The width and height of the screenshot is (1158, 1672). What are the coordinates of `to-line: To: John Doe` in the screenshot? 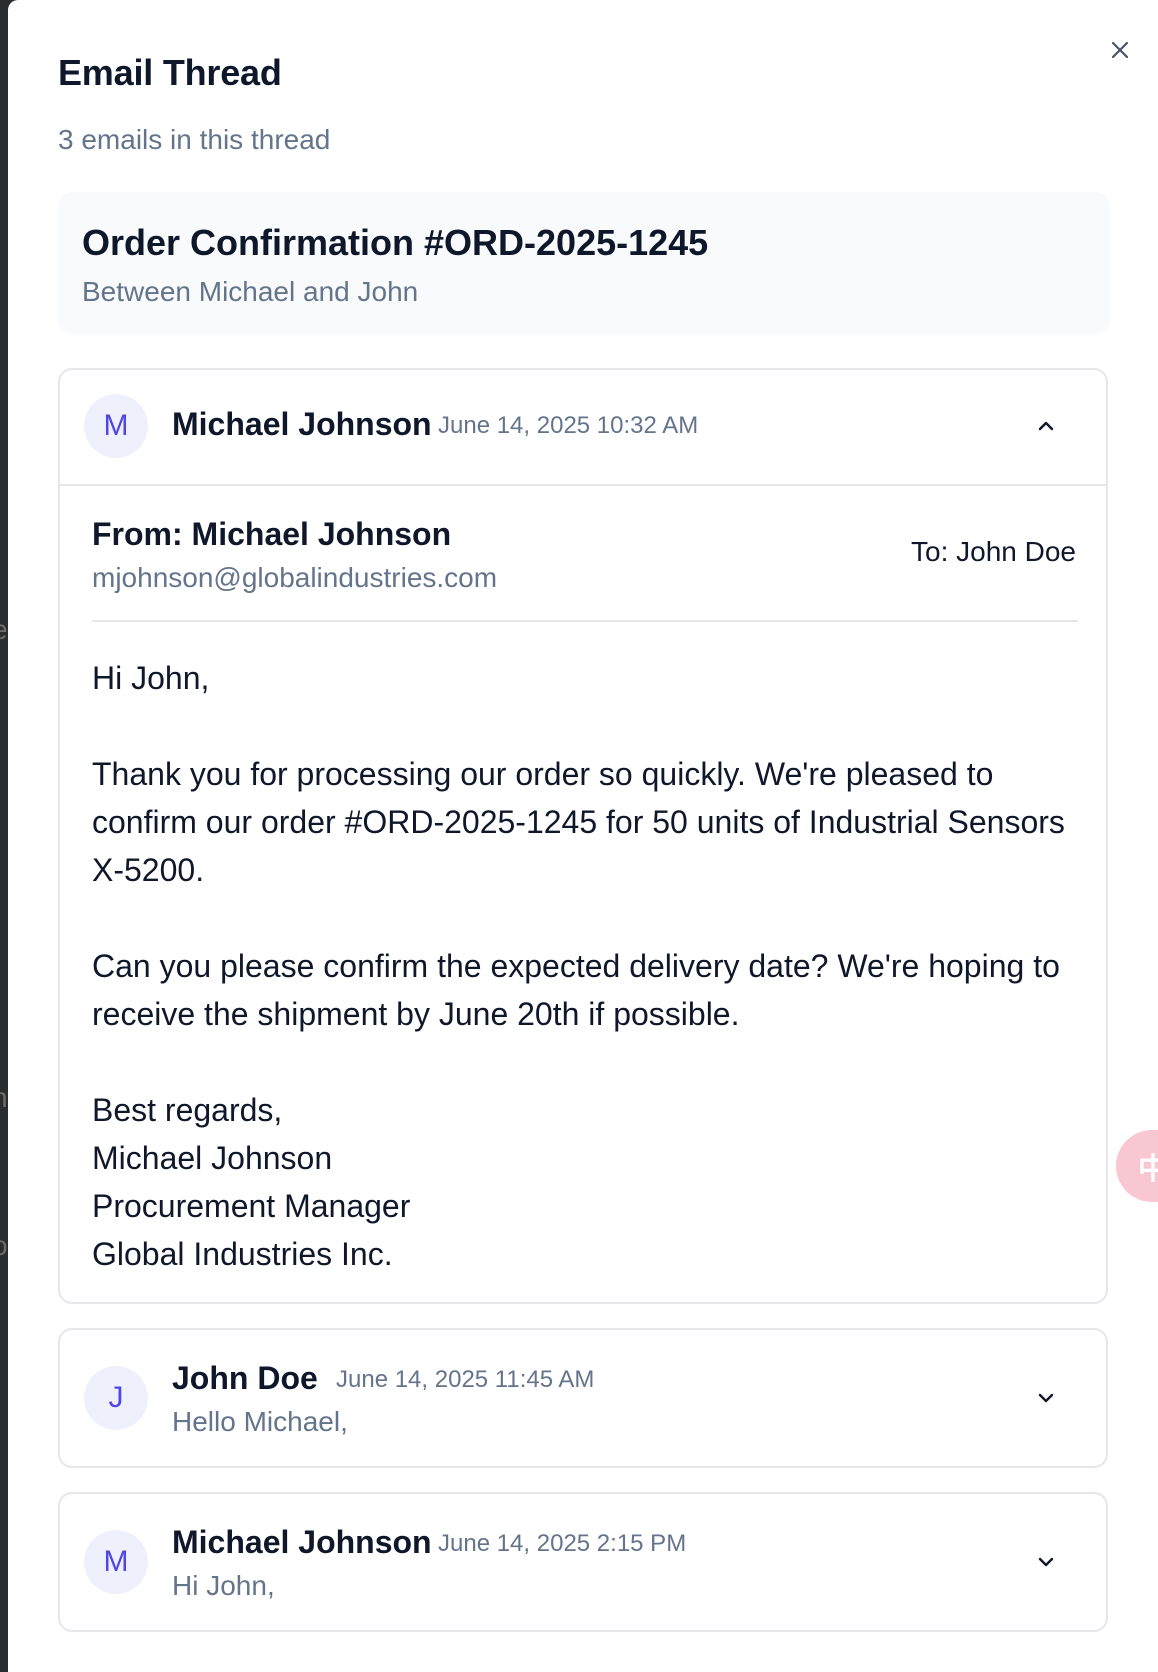 It's located at (993, 551).